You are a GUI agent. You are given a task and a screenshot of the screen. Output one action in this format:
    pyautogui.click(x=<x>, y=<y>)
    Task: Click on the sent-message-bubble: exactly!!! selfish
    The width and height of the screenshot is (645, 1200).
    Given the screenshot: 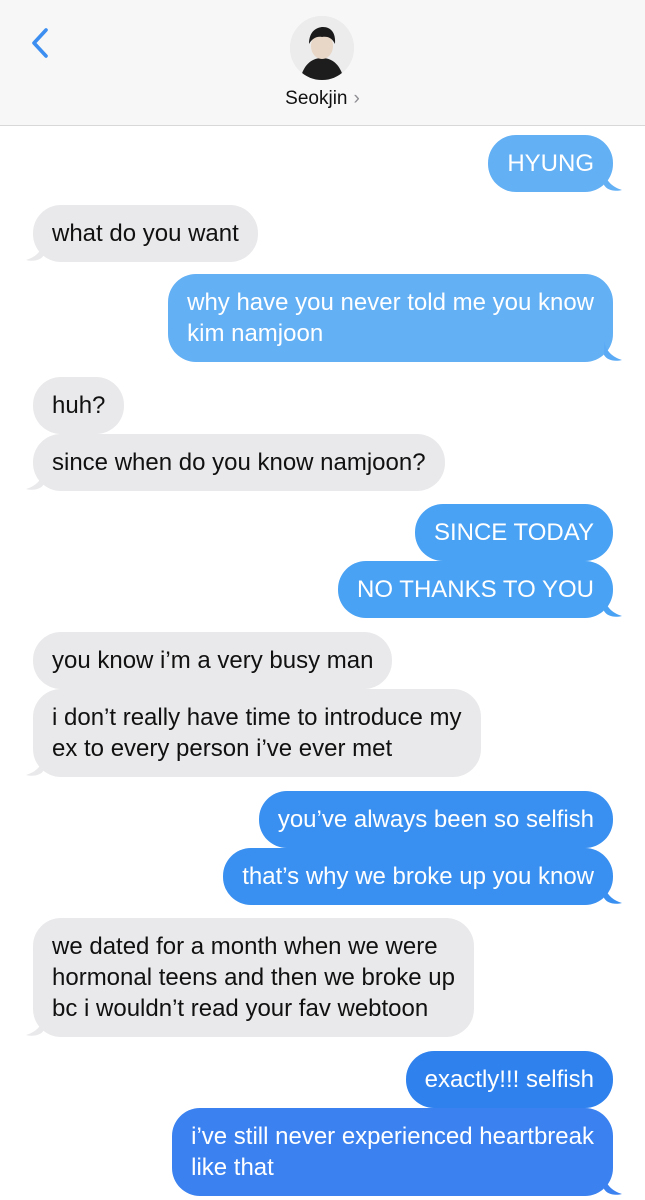 What is the action you would take?
    pyautogui.click(x=509, y=1079)
    